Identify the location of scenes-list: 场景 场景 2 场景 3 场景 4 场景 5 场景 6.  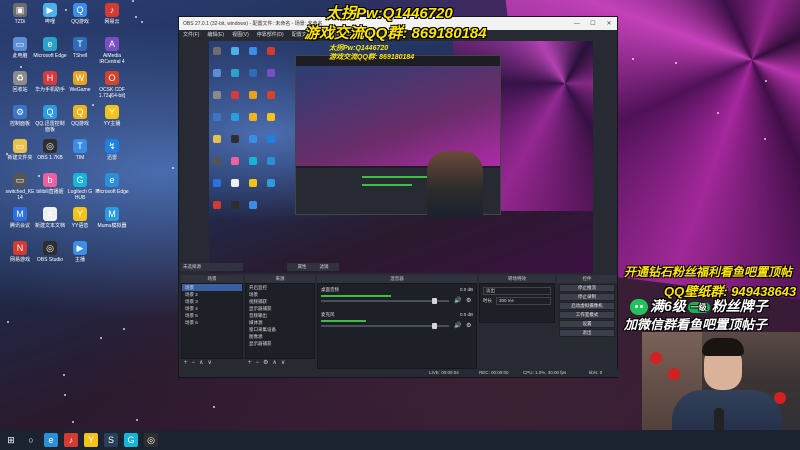
(212, 321).